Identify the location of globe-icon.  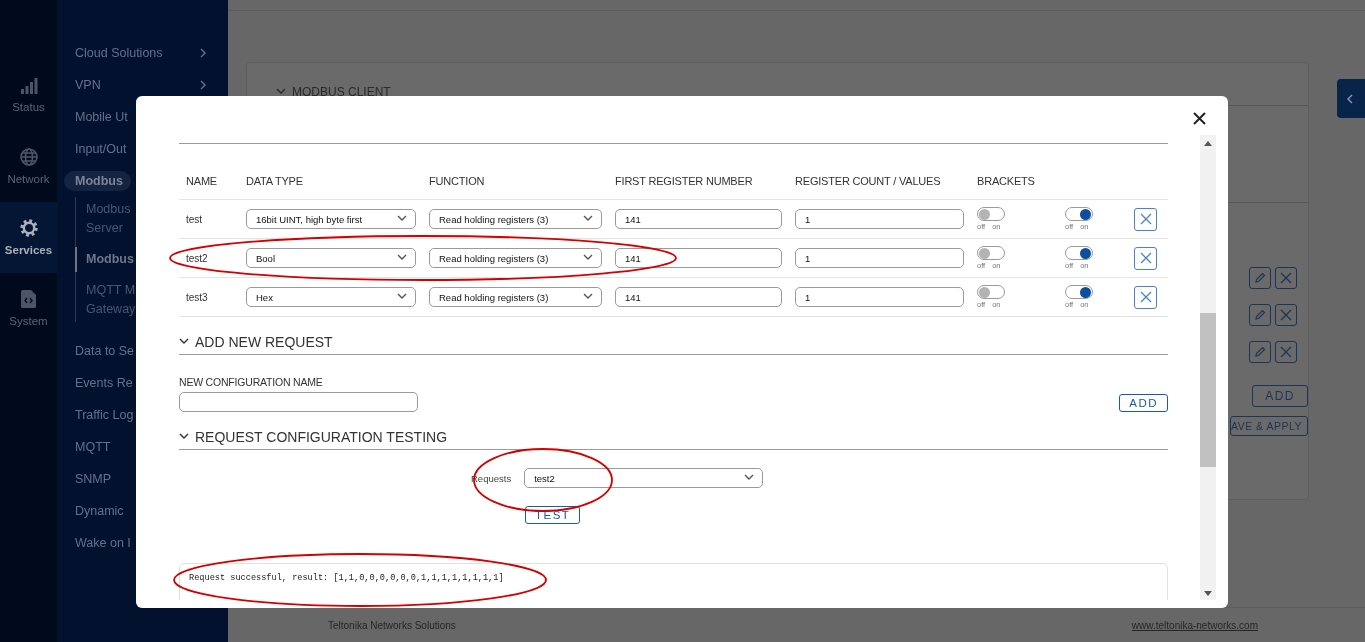
(28, 157).